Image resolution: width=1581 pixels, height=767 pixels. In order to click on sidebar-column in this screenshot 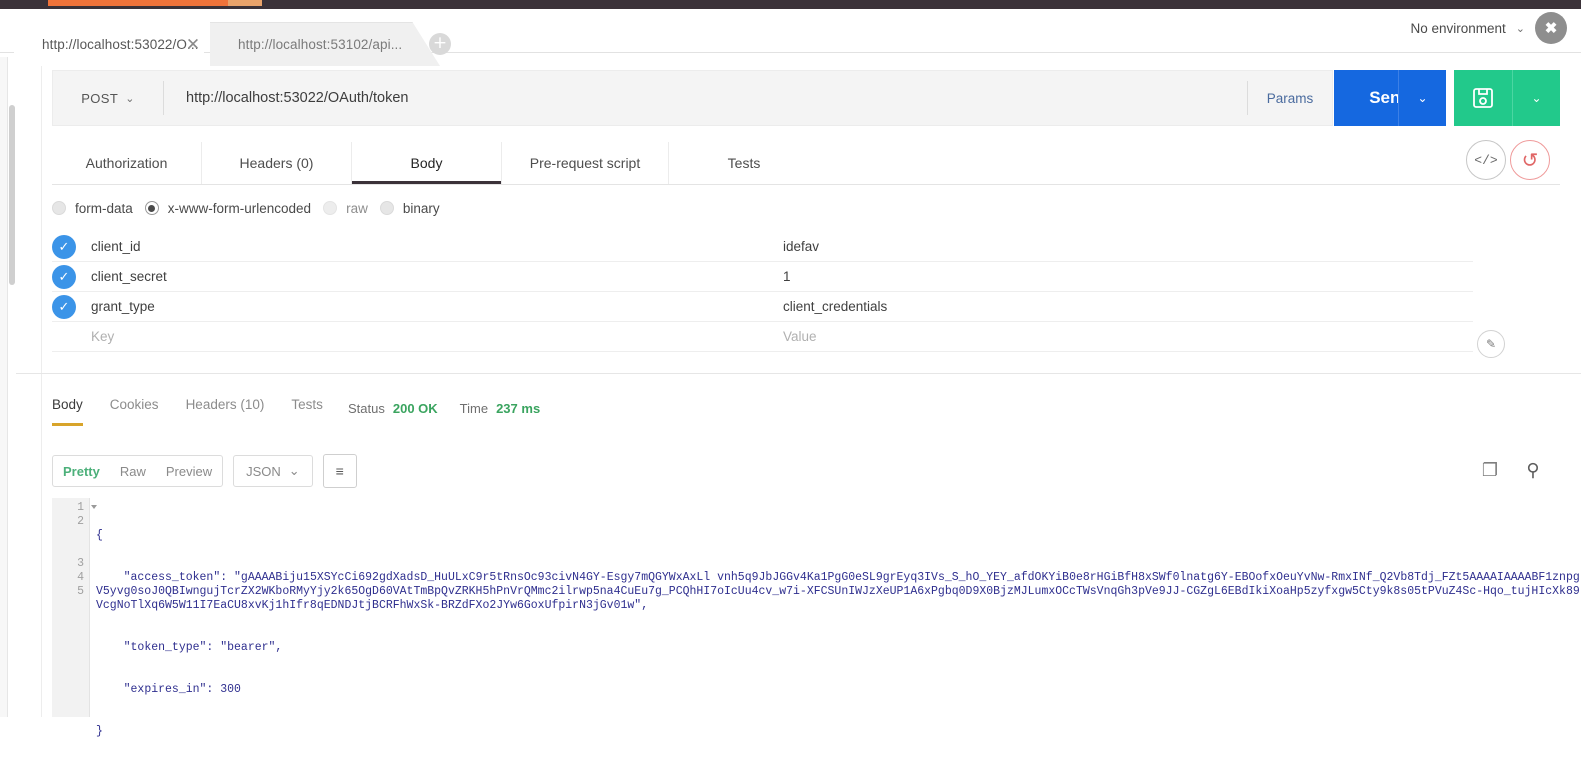, I will do `click(29, 387)`.